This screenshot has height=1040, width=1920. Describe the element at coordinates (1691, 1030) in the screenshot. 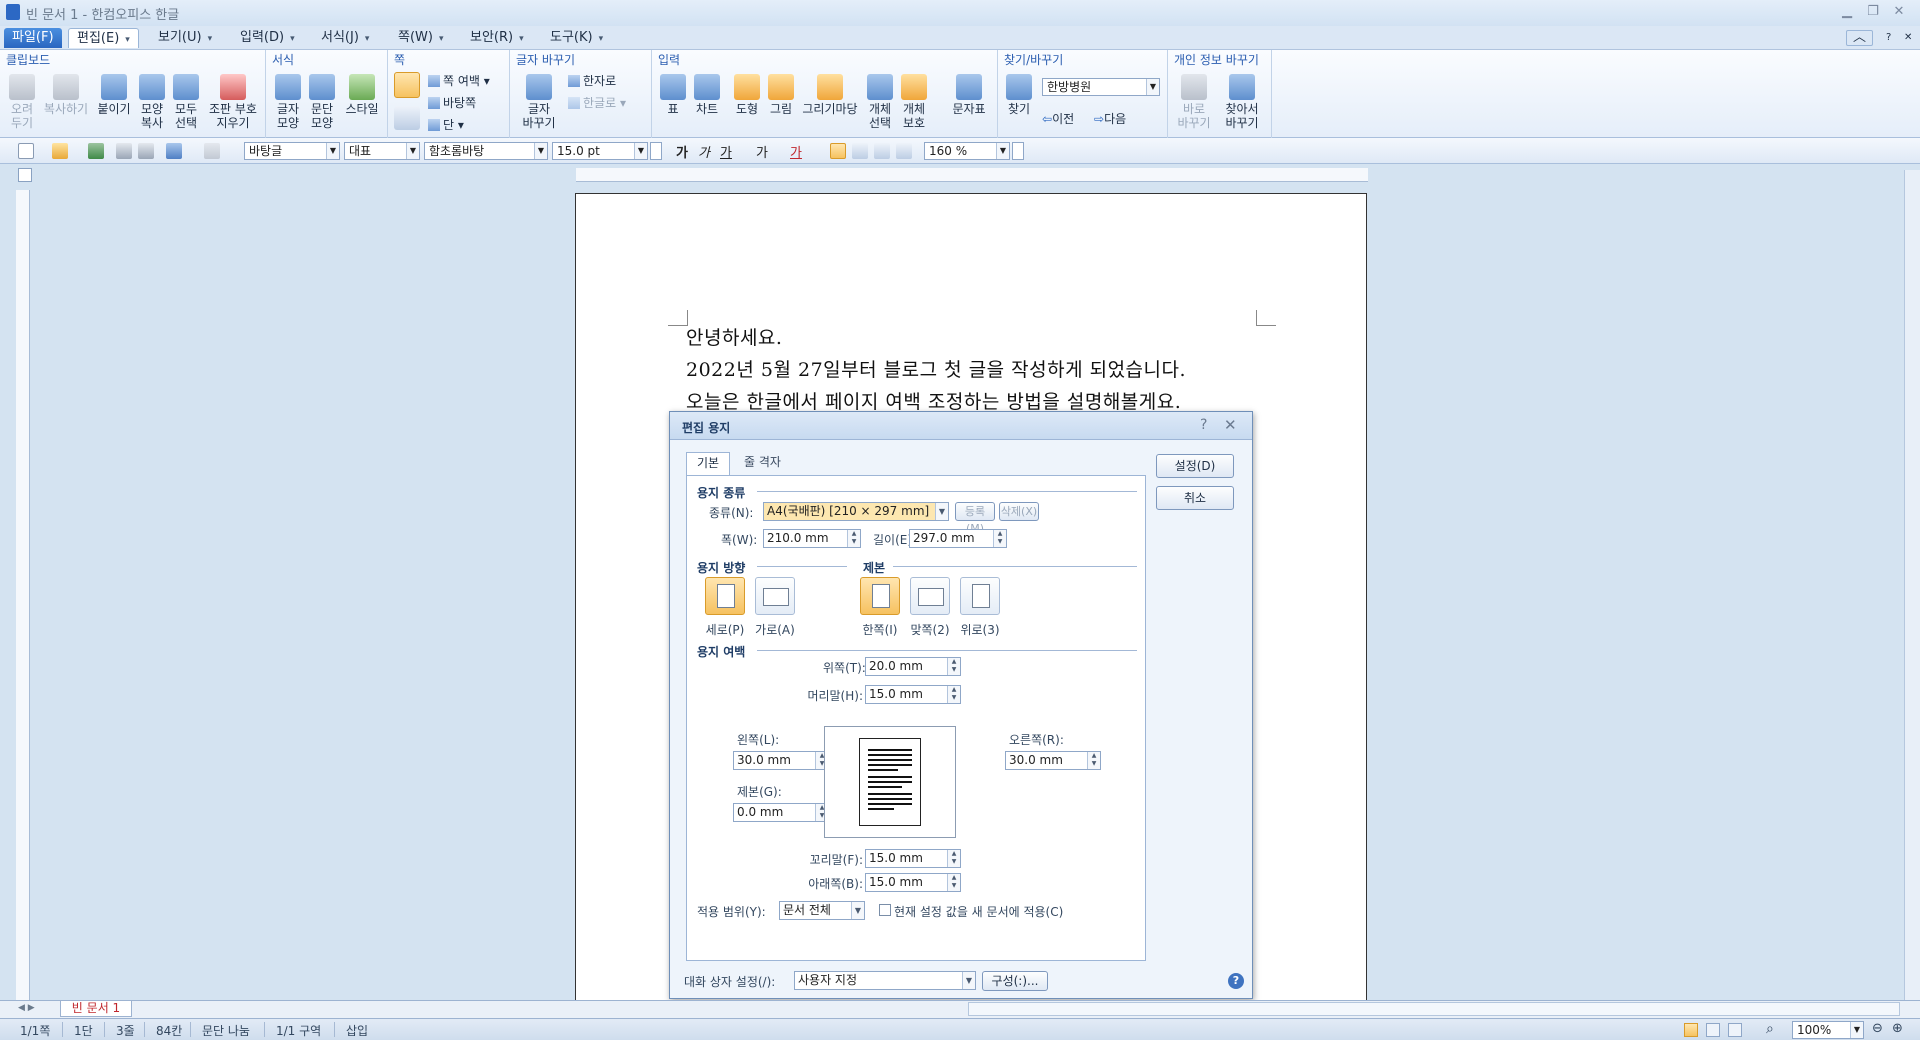

I see `normal-view-icon` at that location.